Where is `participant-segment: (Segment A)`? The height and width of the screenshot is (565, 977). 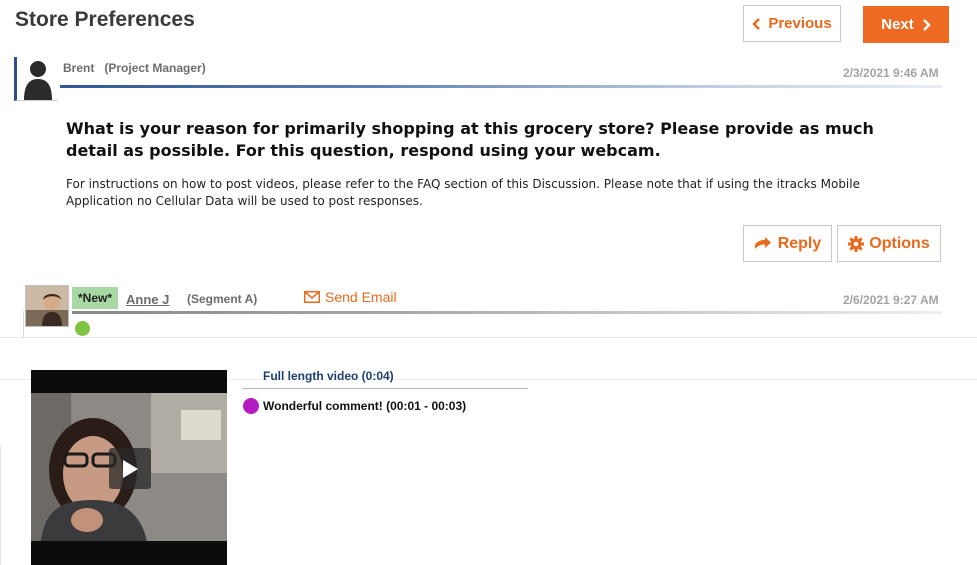
participant-segment: (Segment A) is located at coordinates (222, 299).